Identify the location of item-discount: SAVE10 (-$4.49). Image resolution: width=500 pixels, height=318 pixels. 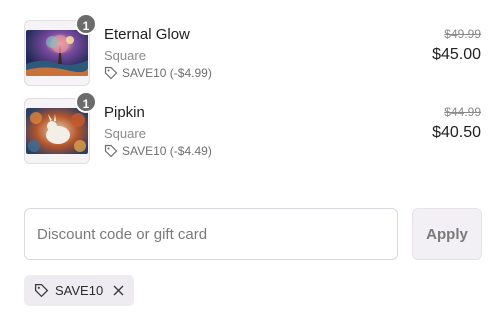
(158, 151).